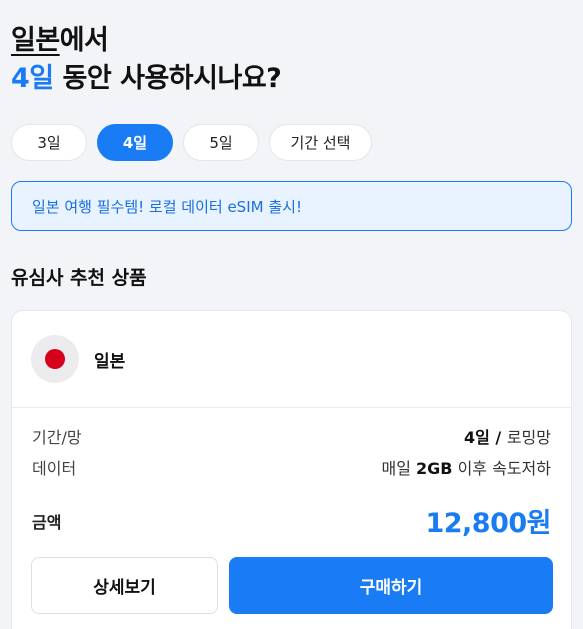 This screenshot has width=583, height=629. I want to click on chip-5-days: 5일, so click(221, 142).